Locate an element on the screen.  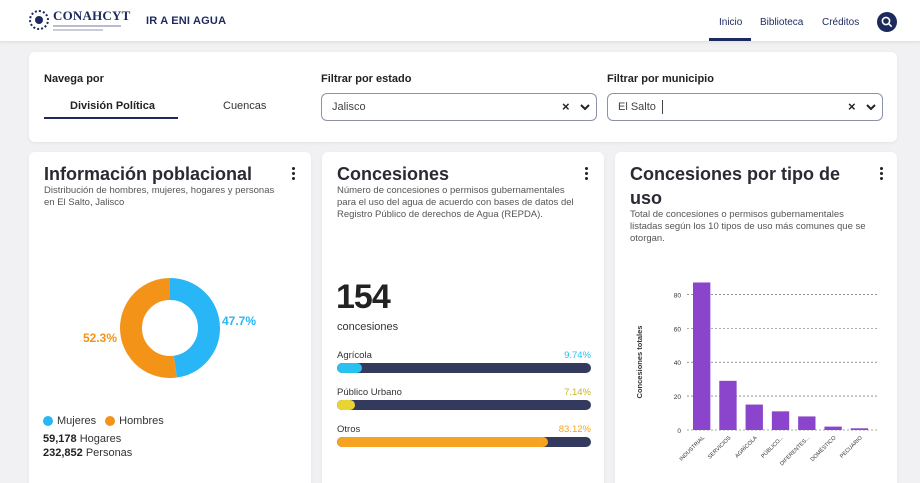
personas-stat: 232,852 Personas is located at coordinates (87, 453).